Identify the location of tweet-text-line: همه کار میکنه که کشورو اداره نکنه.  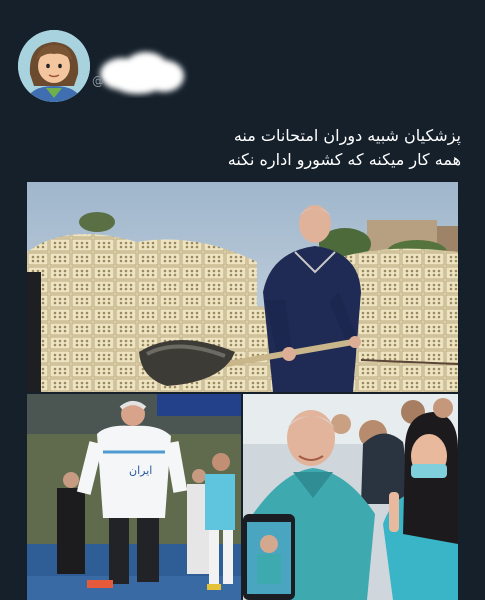
(344, 159).